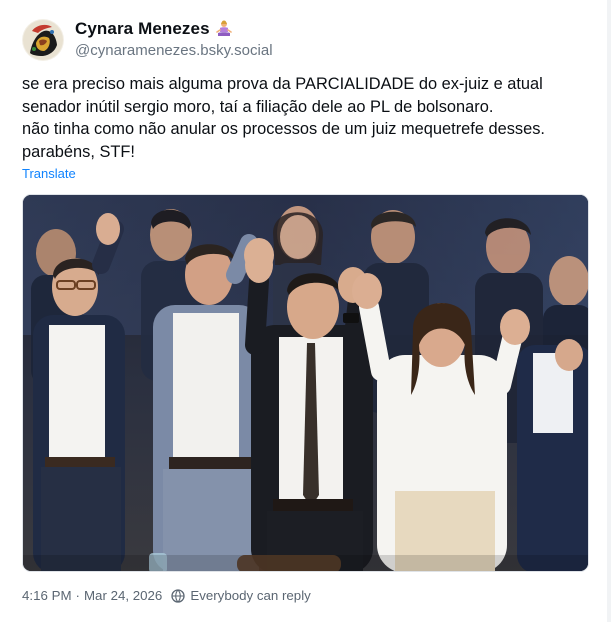 The height and width of the screenshot is (622, 611). I want to click on person-emoji-icon, so click(223, 29).